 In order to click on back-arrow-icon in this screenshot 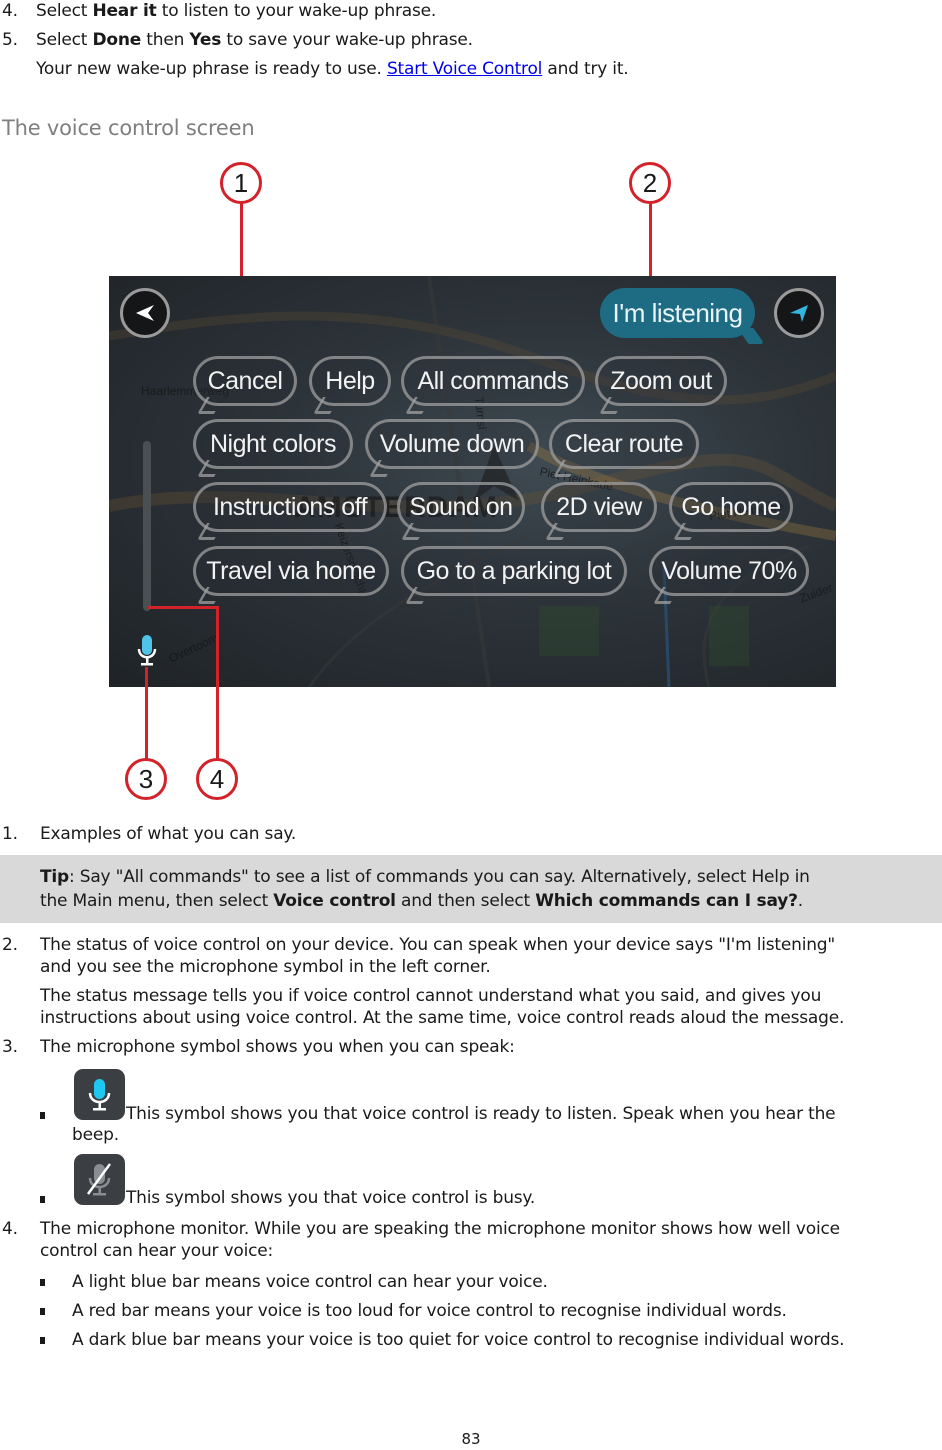, I will do `click(145, 313)`.